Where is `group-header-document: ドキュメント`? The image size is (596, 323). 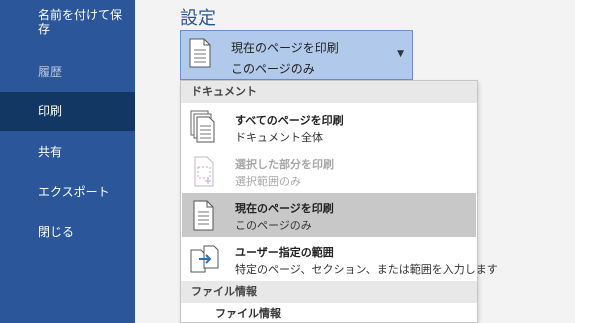 group-header-document: ドキュメント is located at coordinates (329, 92).